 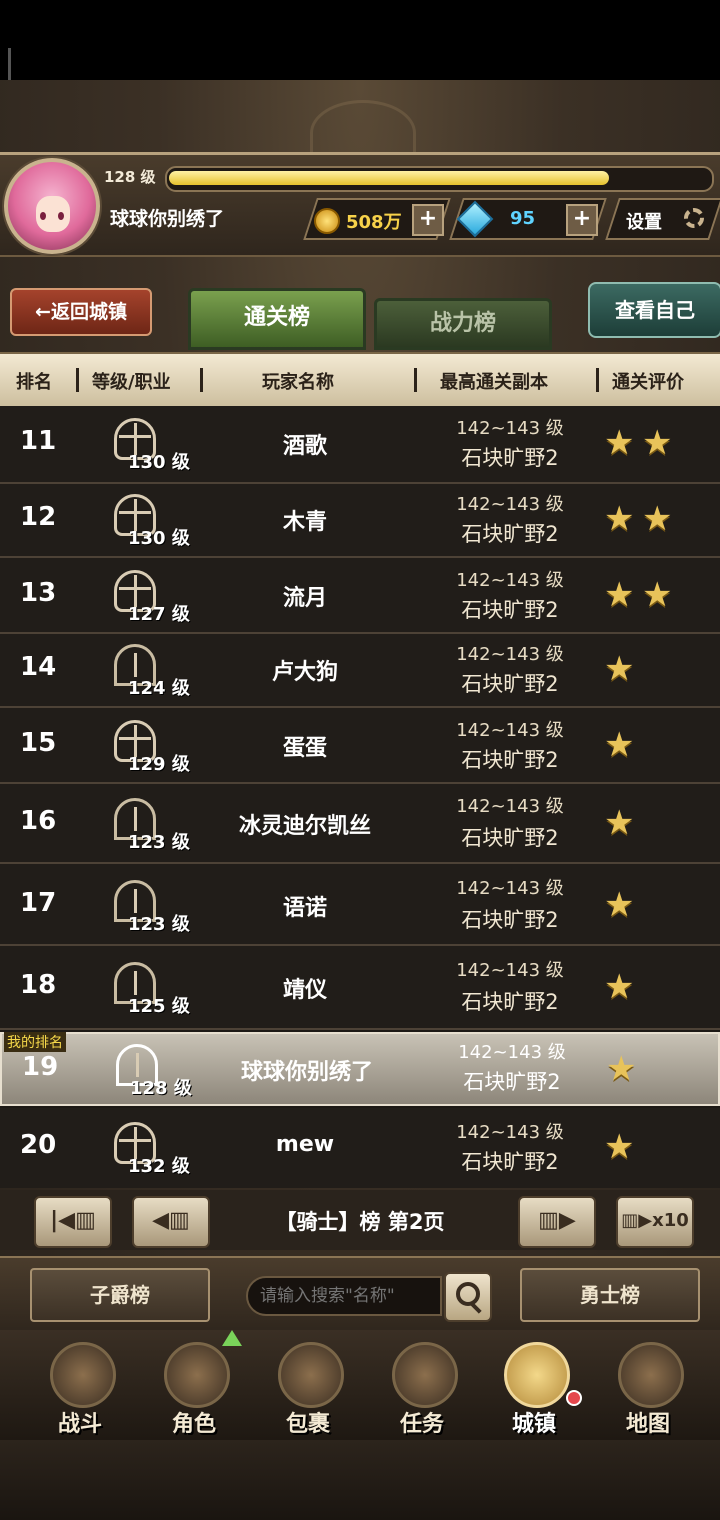 What do you see at coordinates (648, 1388) in the screenshot?
I see `nav-map: 地图` at bounding box center [648, 1388].